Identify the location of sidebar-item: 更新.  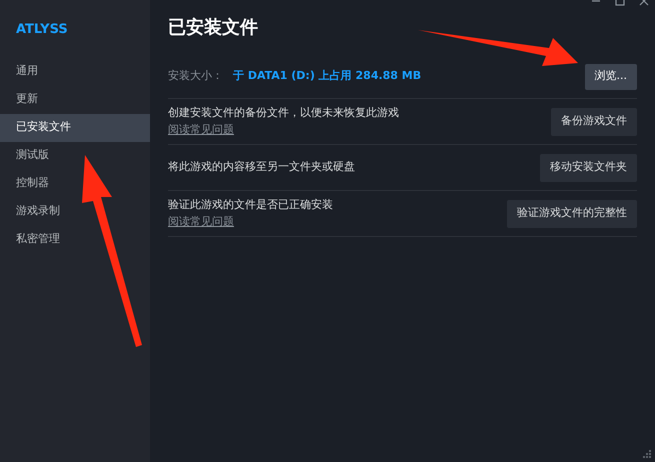
(75, 100).